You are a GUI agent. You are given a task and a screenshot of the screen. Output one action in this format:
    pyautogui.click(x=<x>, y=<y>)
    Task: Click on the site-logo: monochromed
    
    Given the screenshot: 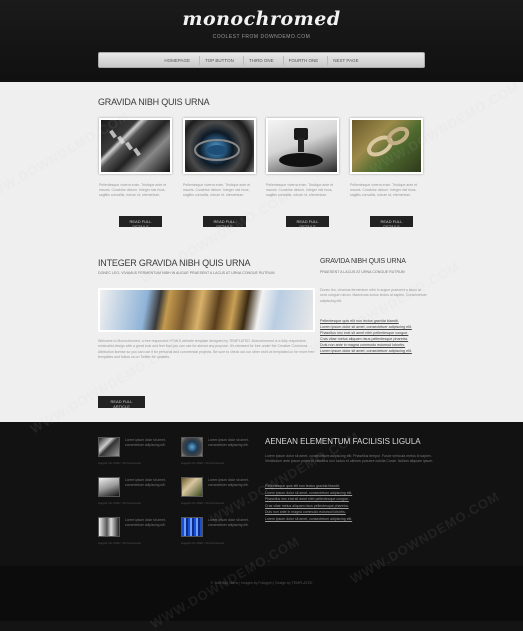 What is the action you would take?
    pyautogui.click(x=261, y=19)
    